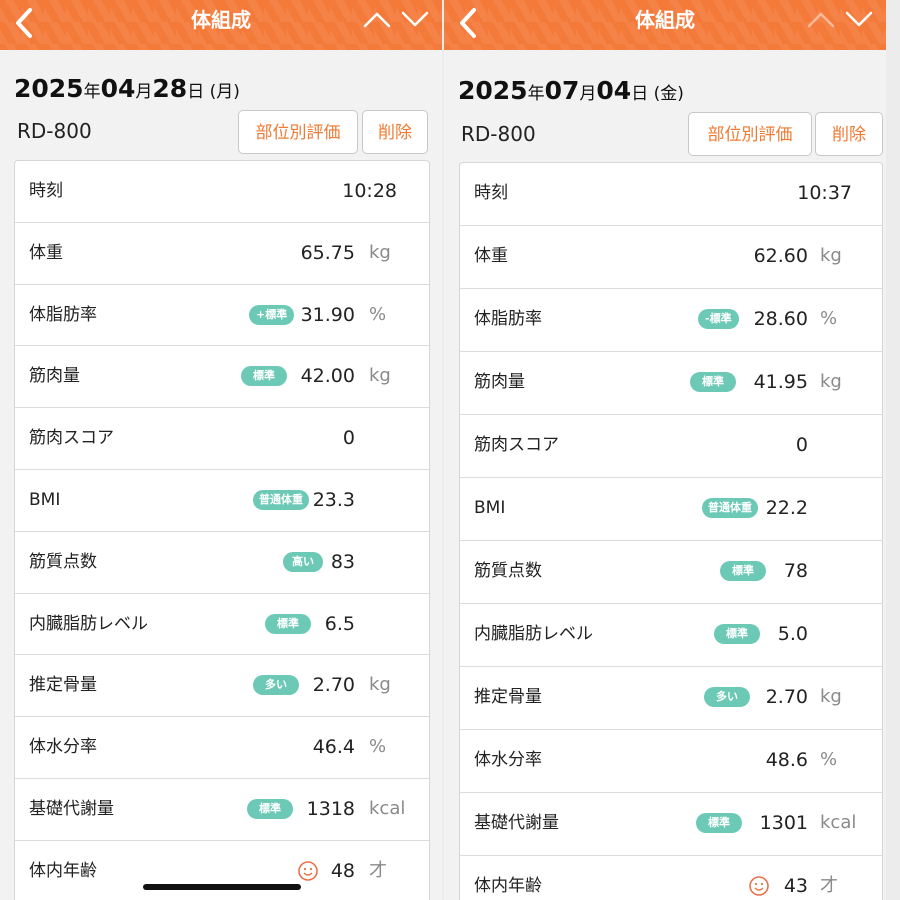 The height and width of the screenshot is (900, 900). Describe the element at coordinates (222, 625) in the screenshot. I see `row-visceral-fat: 内臓脂肪レベル 標準 6.5` at that location.